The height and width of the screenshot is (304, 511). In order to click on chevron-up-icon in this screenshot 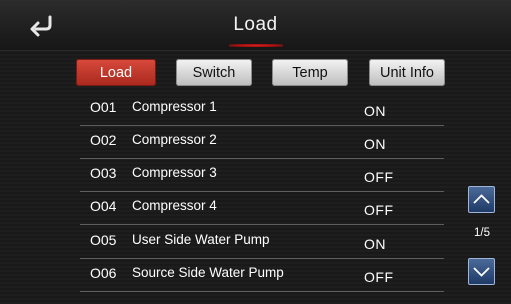, I will do `click(481, 199)`.